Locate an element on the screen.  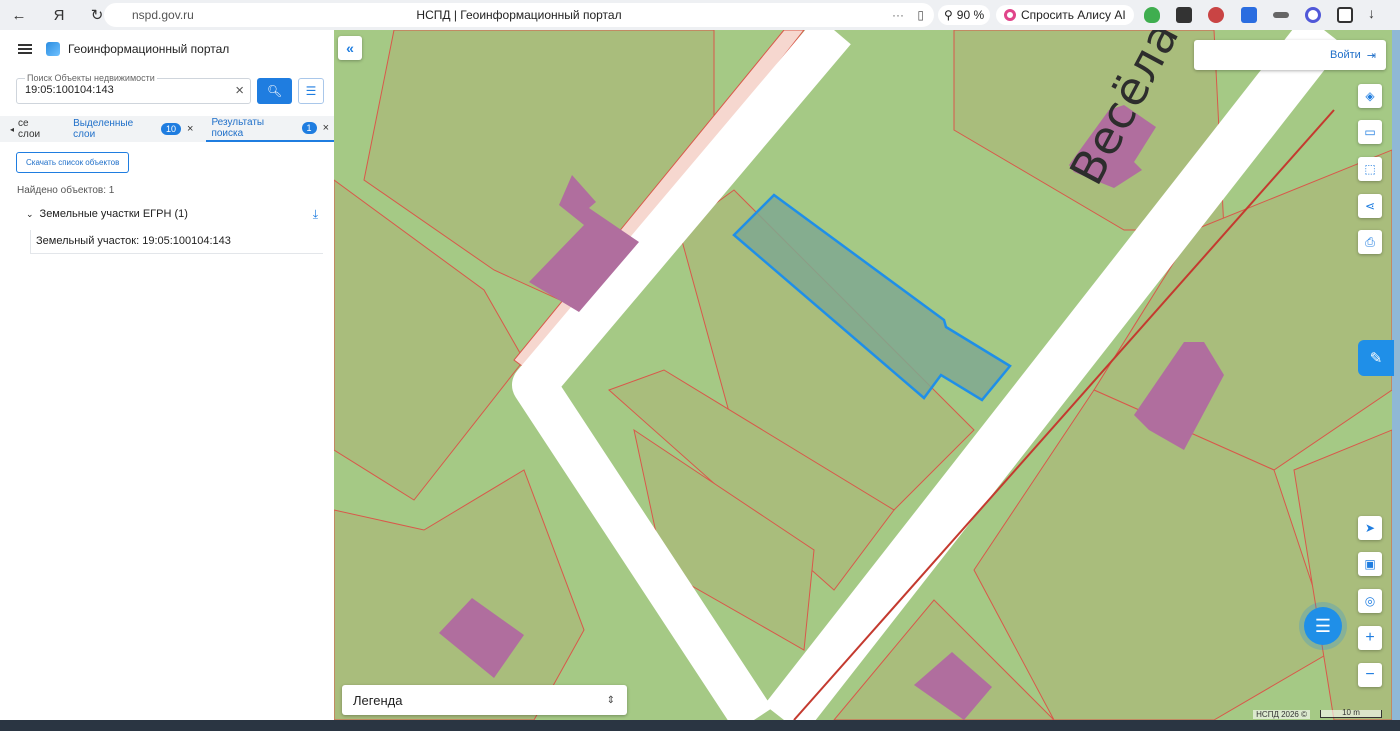
zoom-in-button: + is located at coordinates (1370, 638).